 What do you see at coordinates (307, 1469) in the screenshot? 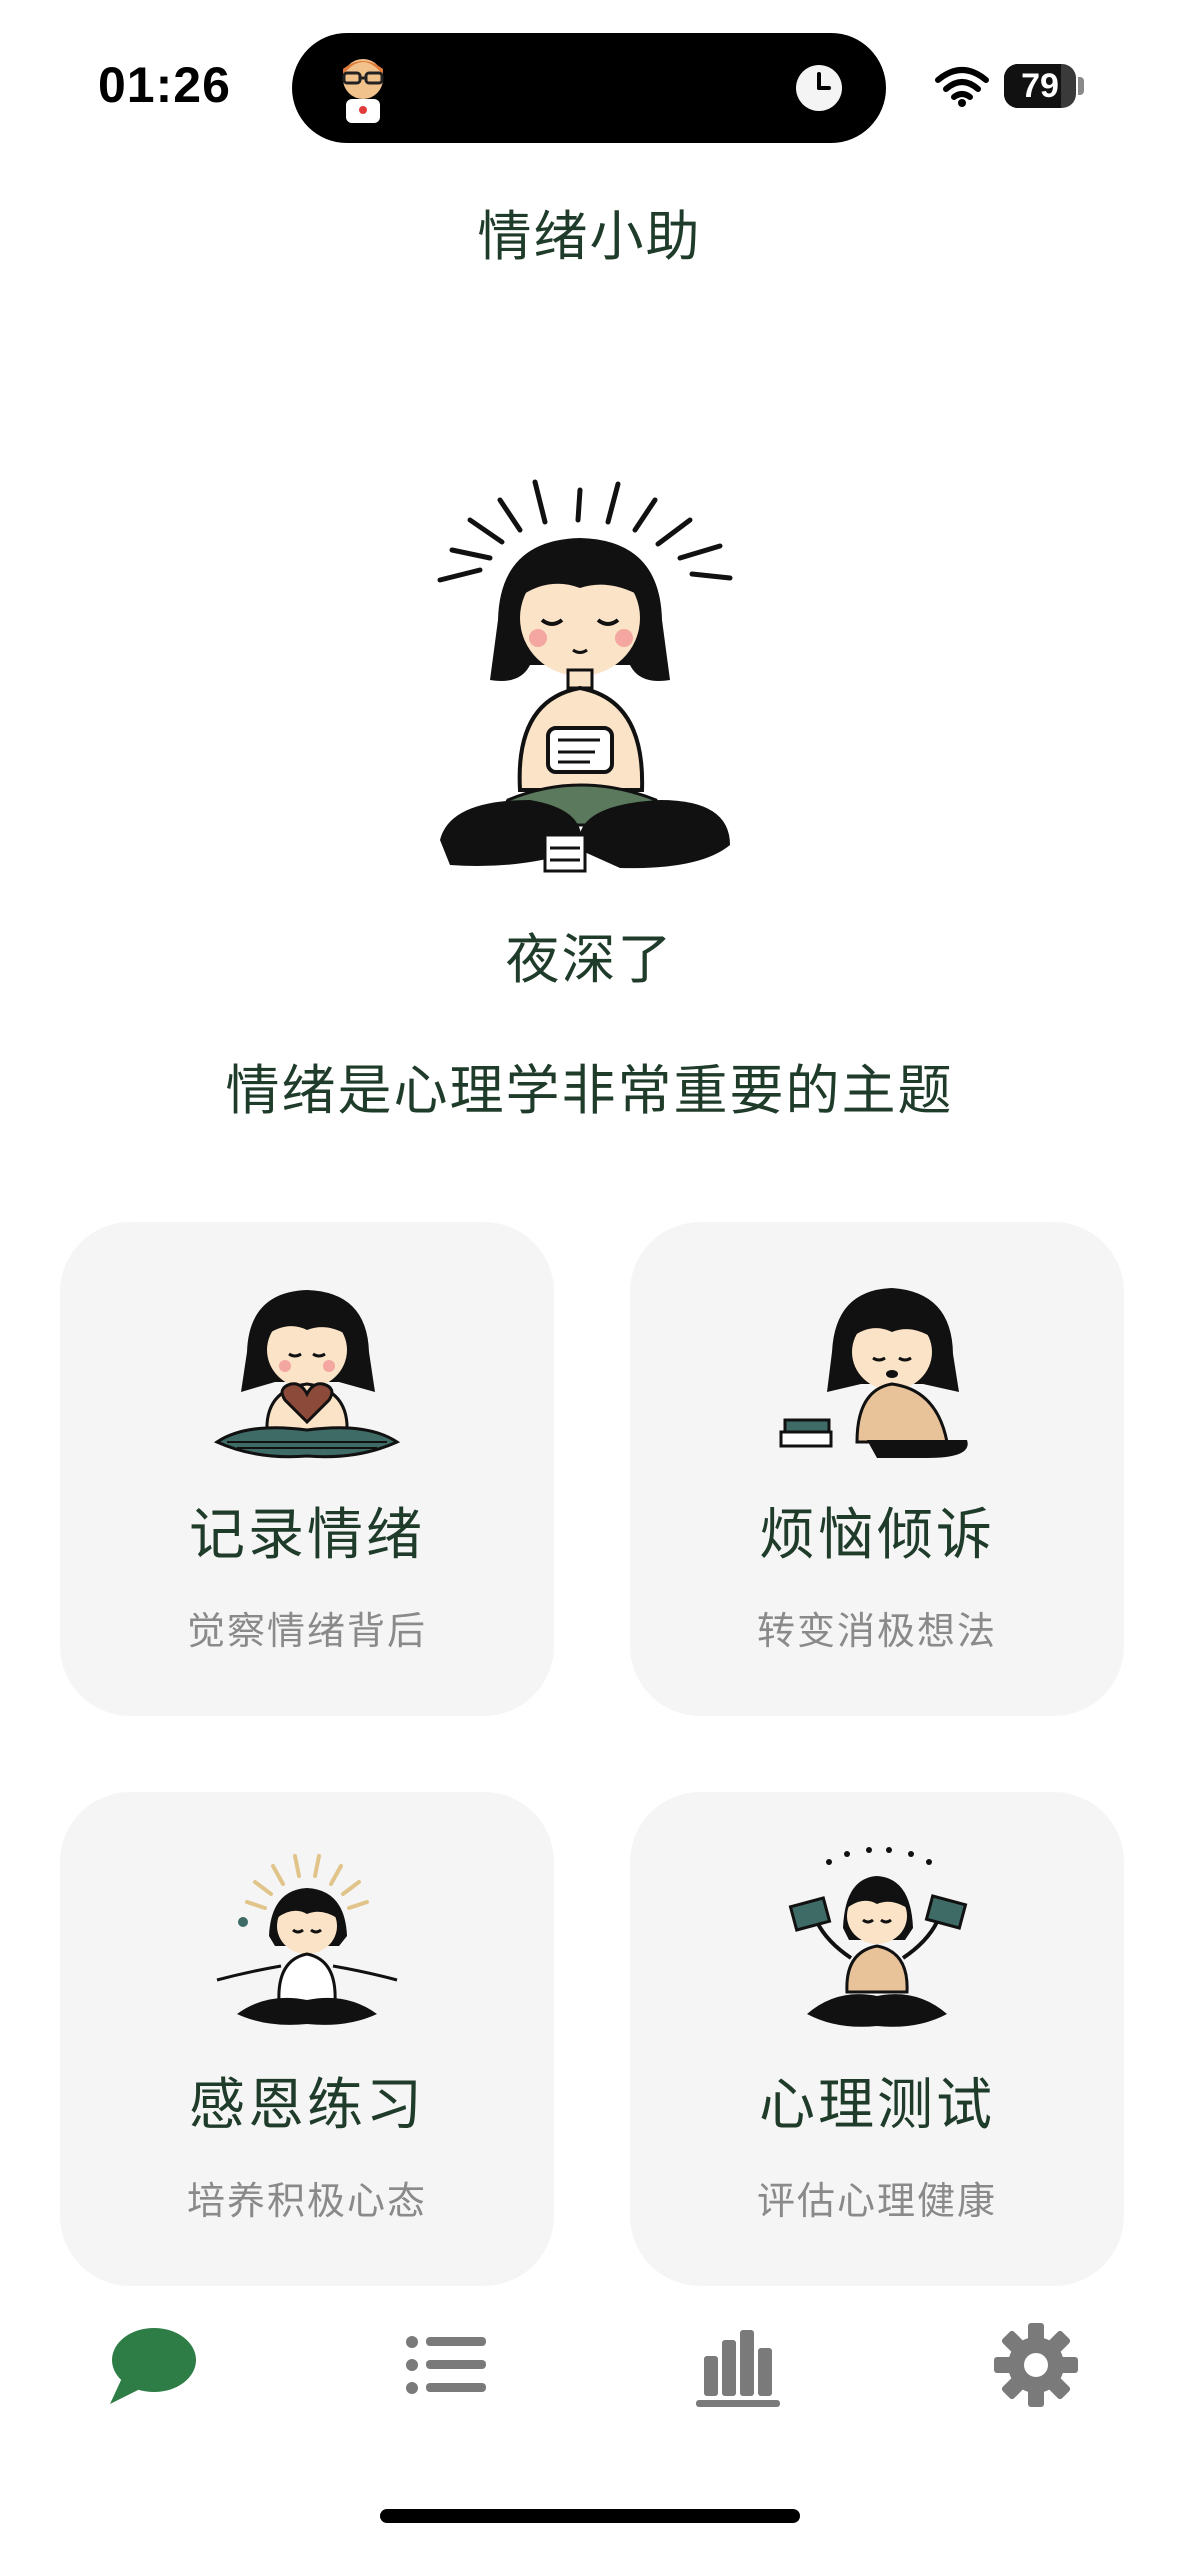
I see `card-record-emotion: 记录情绪 觉察情绪背后` at bounding box center [307, 1469].